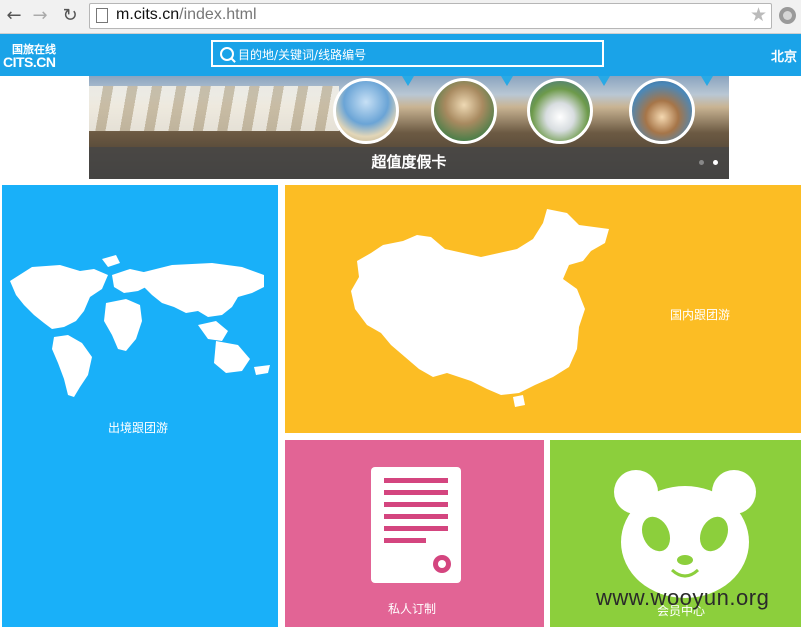  Describe the element at coordinates (416, 525) in the screenshot. I see `document-icon` at that location.